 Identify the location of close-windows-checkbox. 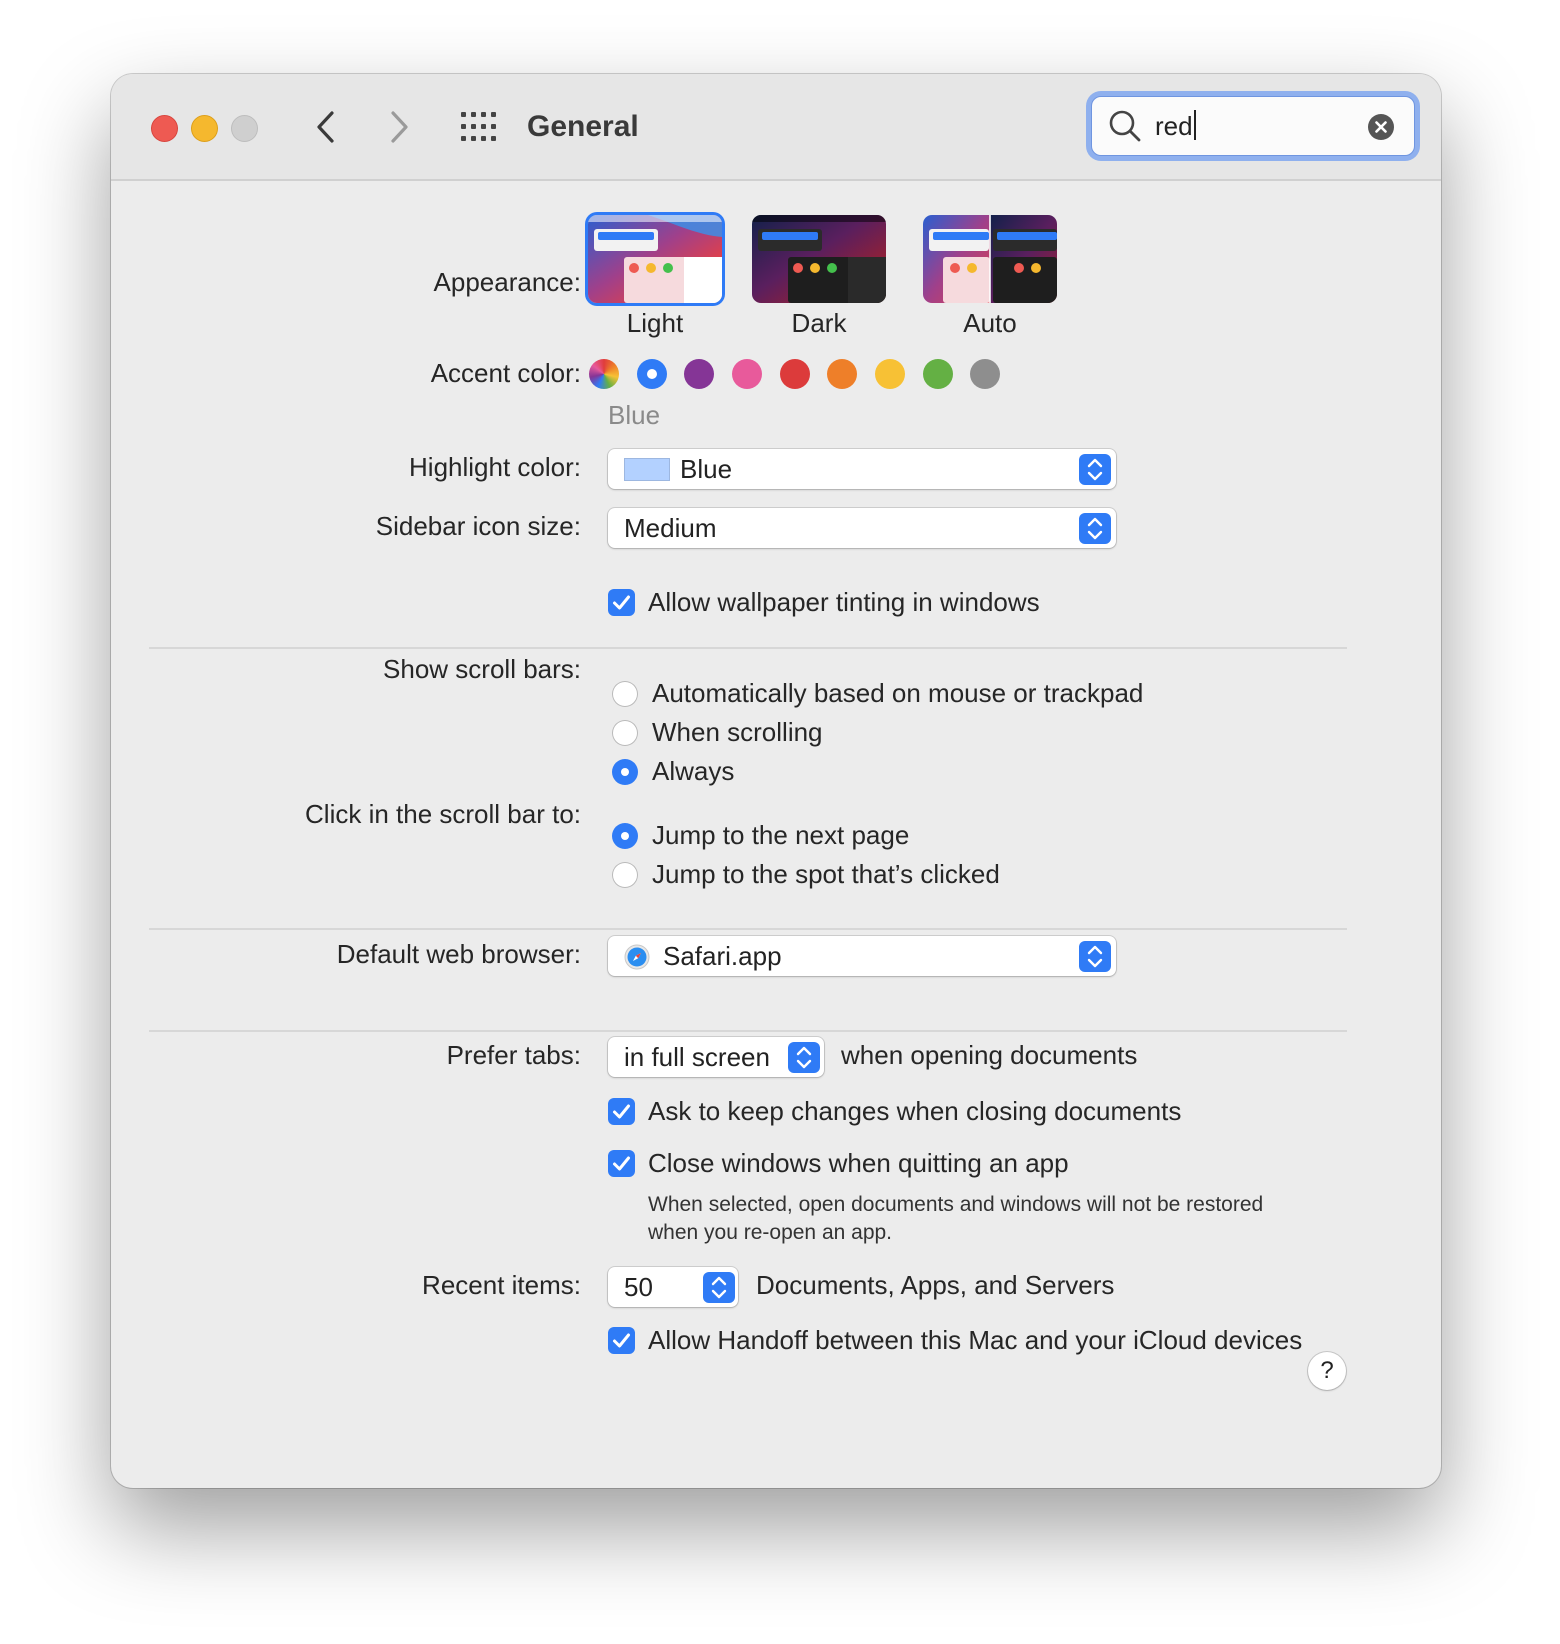
(621, 1163).